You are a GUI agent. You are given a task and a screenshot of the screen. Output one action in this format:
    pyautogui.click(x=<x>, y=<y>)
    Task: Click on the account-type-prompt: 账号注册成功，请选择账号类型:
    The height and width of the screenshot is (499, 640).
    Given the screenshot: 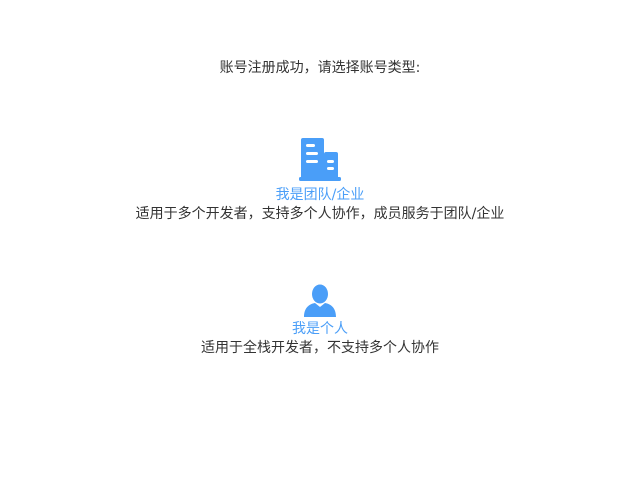 What is the action you would take?
    pyautogui.click(x=320, y=68)
    